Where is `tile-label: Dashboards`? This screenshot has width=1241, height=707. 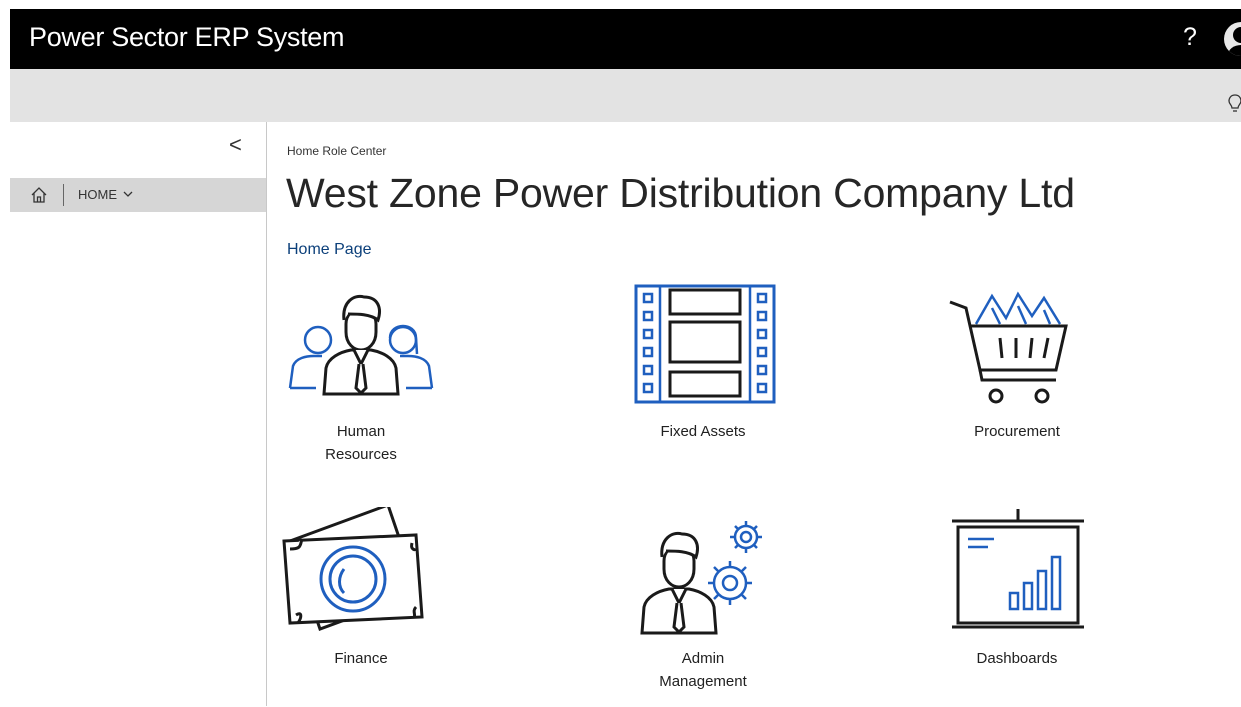 tile-label: Dashboards is located at coordinates (1017, 658).